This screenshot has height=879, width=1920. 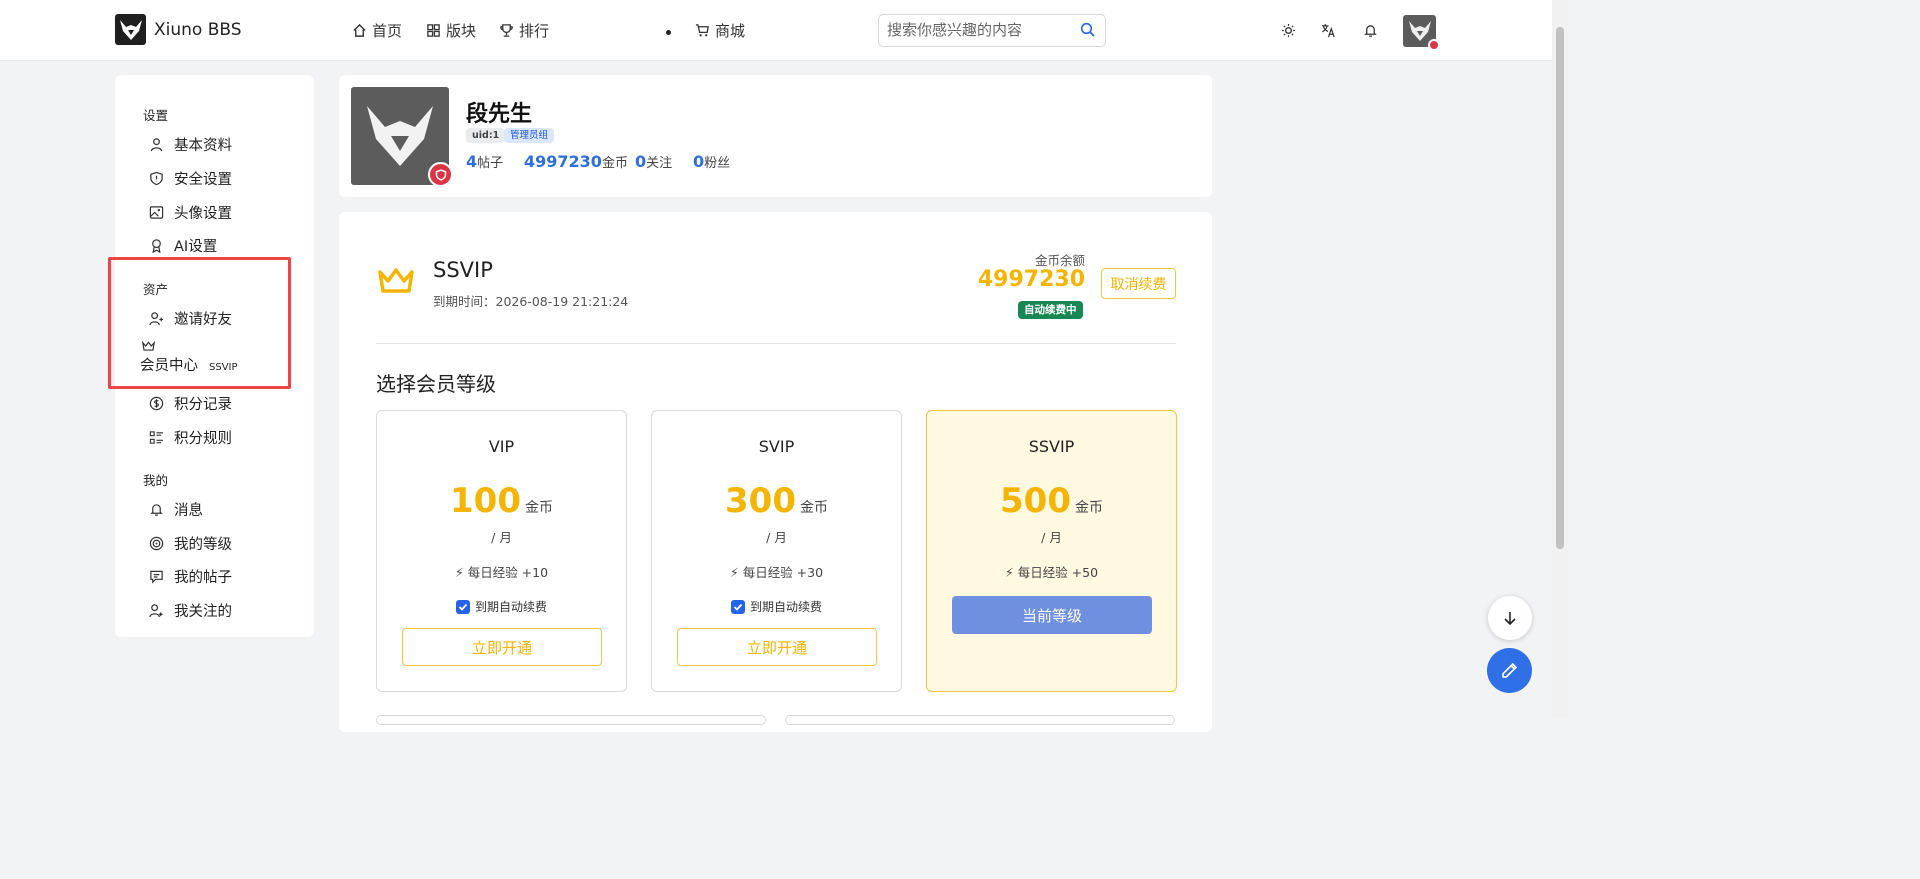 I want to click on user-icon, so click(x=156, y=145).